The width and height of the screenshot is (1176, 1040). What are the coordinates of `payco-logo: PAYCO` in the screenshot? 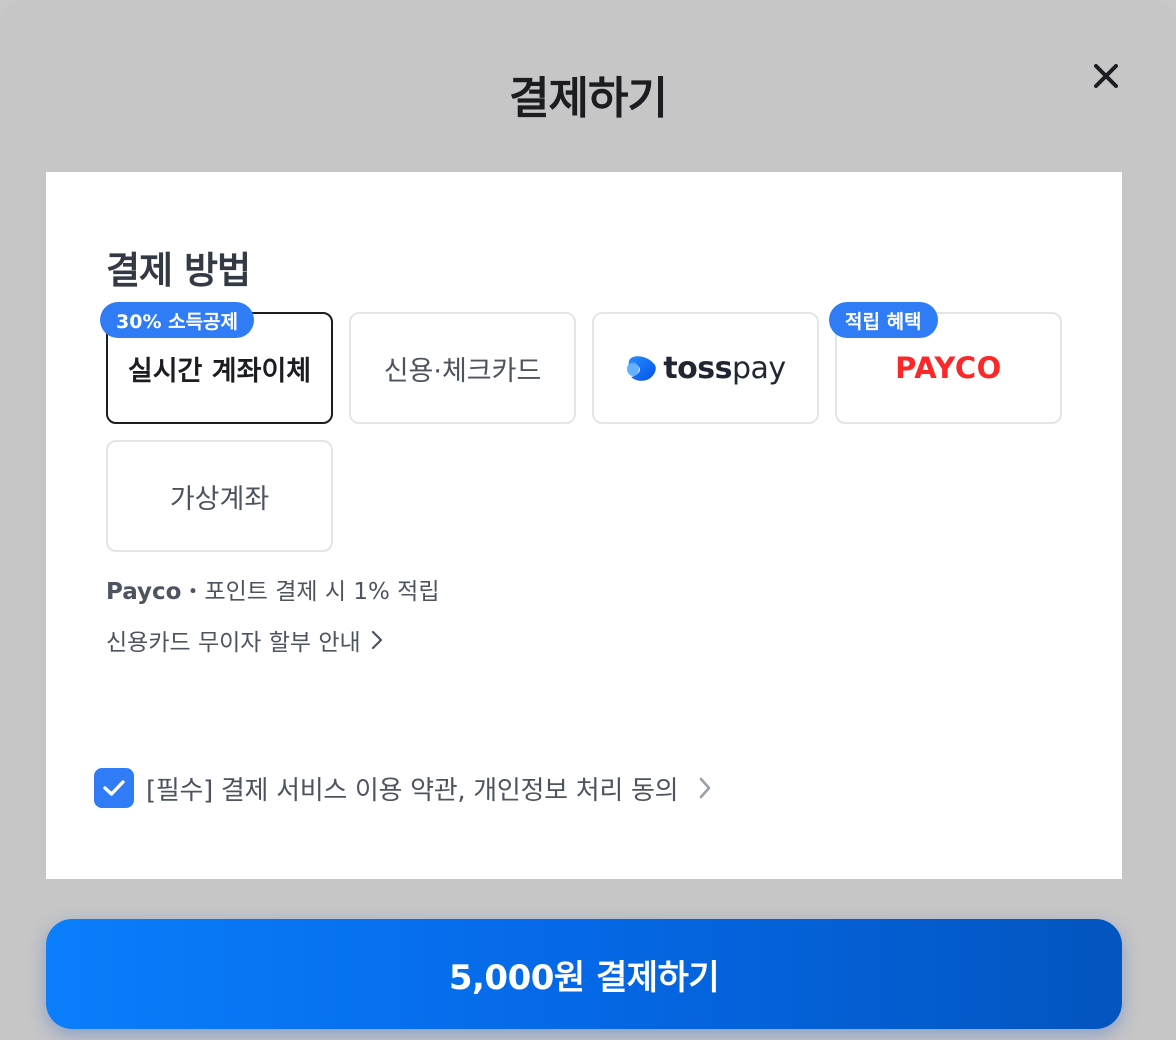 It's located at (948, 368).